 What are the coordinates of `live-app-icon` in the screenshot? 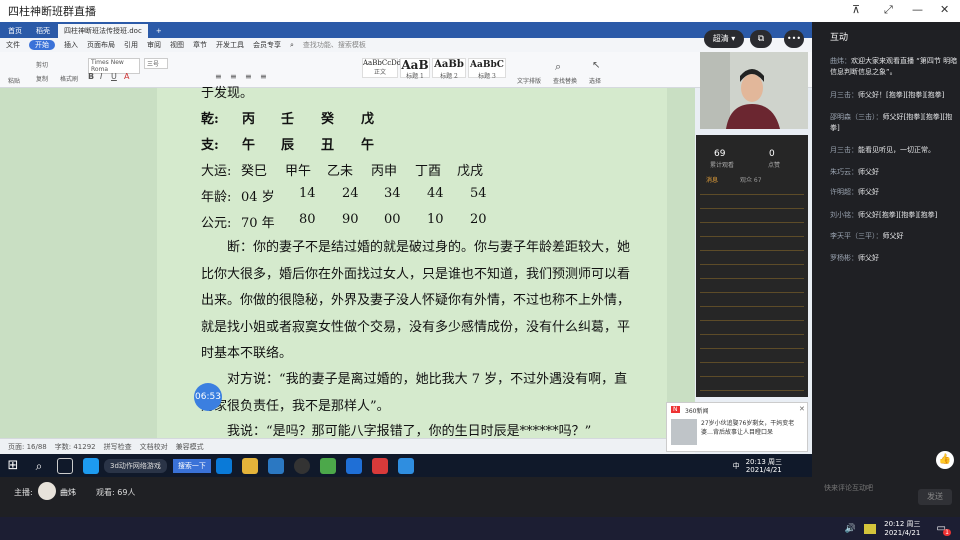 It's located at (405, 465).